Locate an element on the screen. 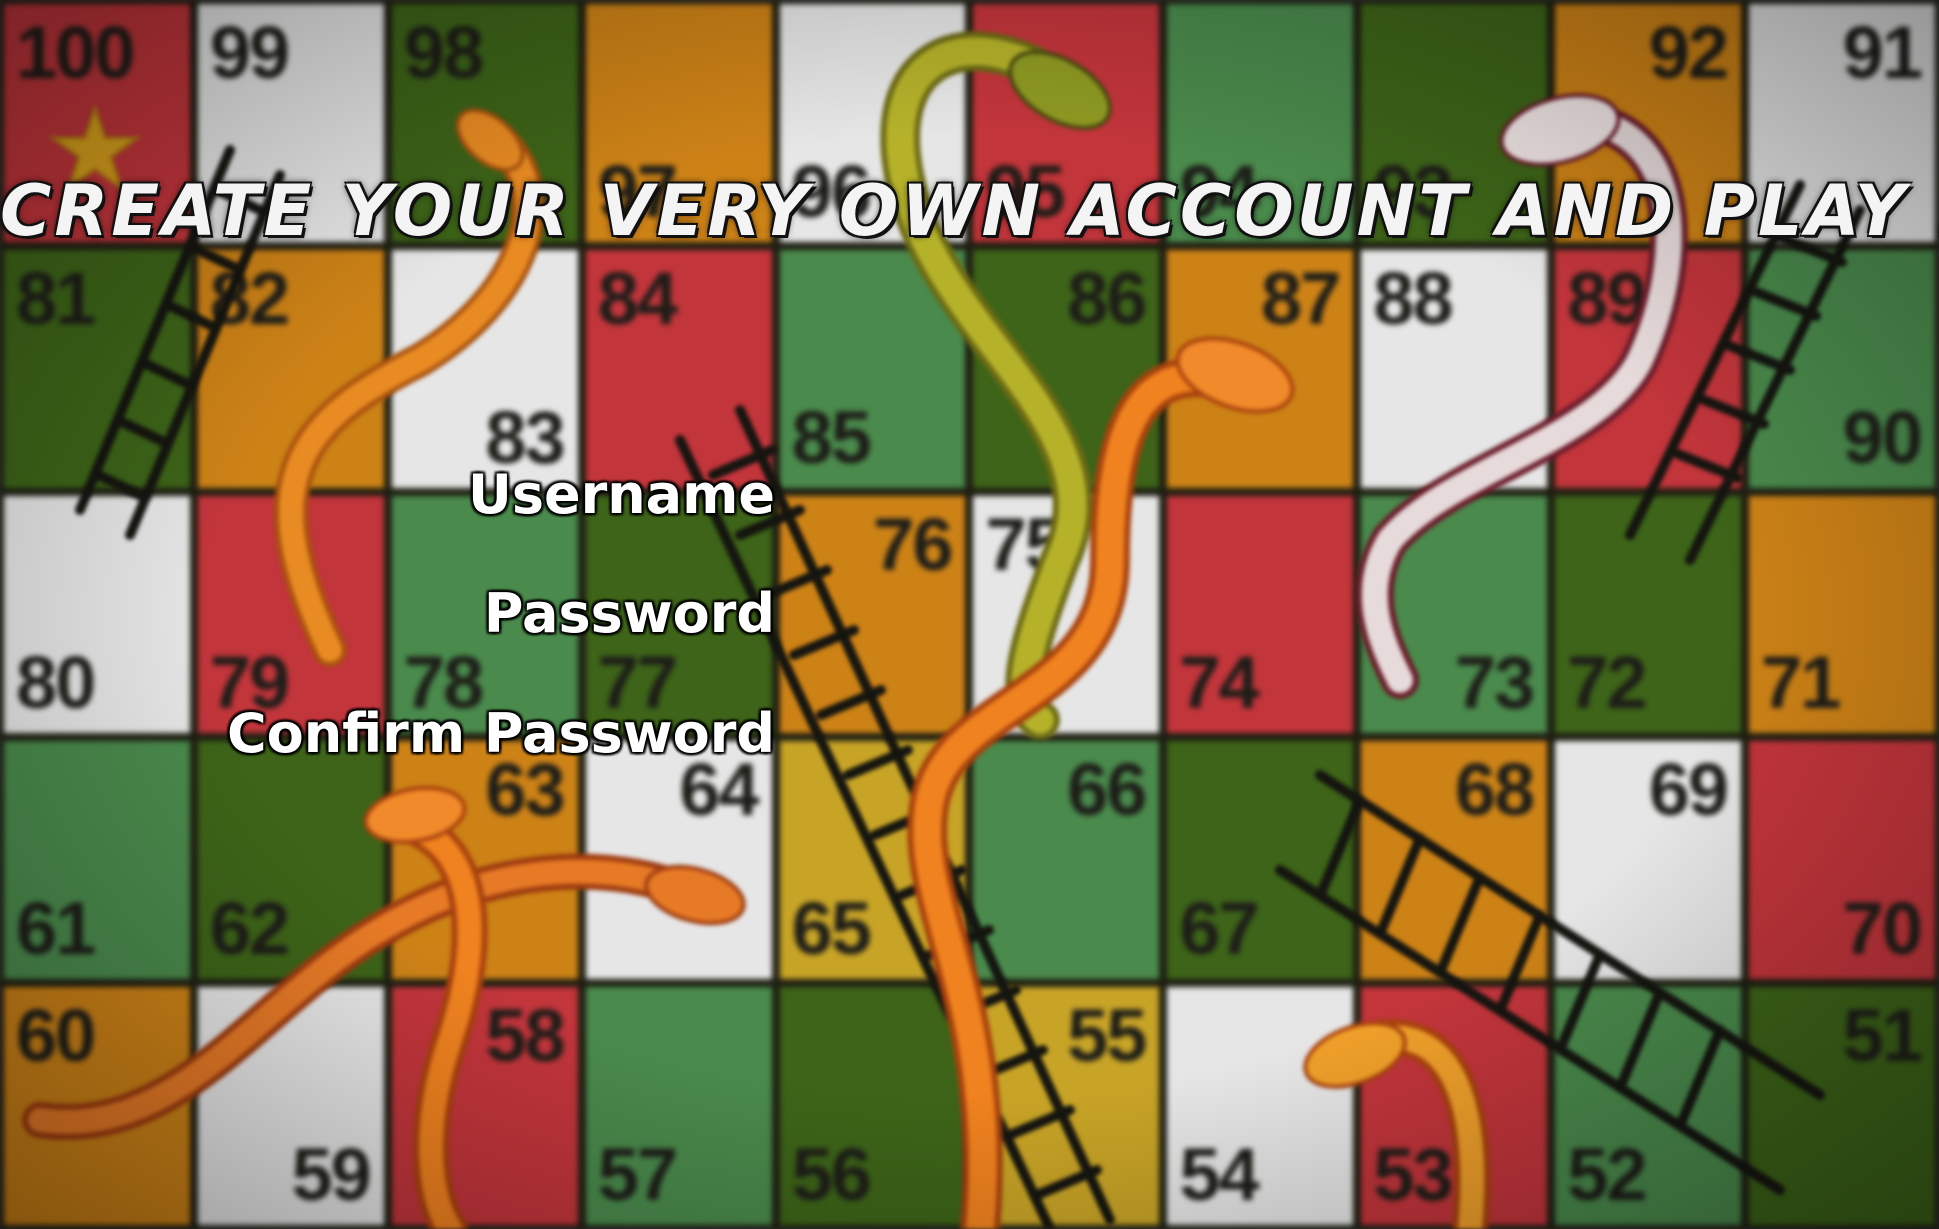 The width and height of the screenshot is (1939, 1229). confirm-password-label: Confirm Password is located at coordinates (500, 733).